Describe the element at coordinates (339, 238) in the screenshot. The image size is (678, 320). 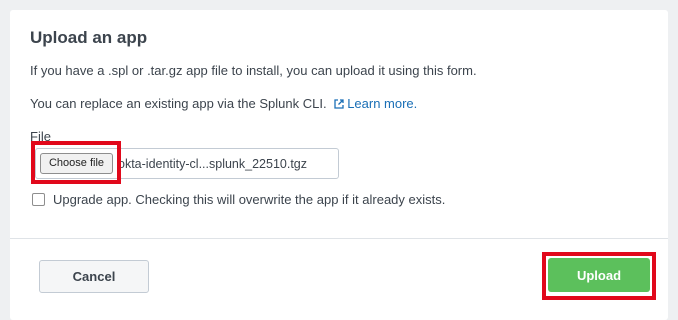
I see `footer-divider` at that location.